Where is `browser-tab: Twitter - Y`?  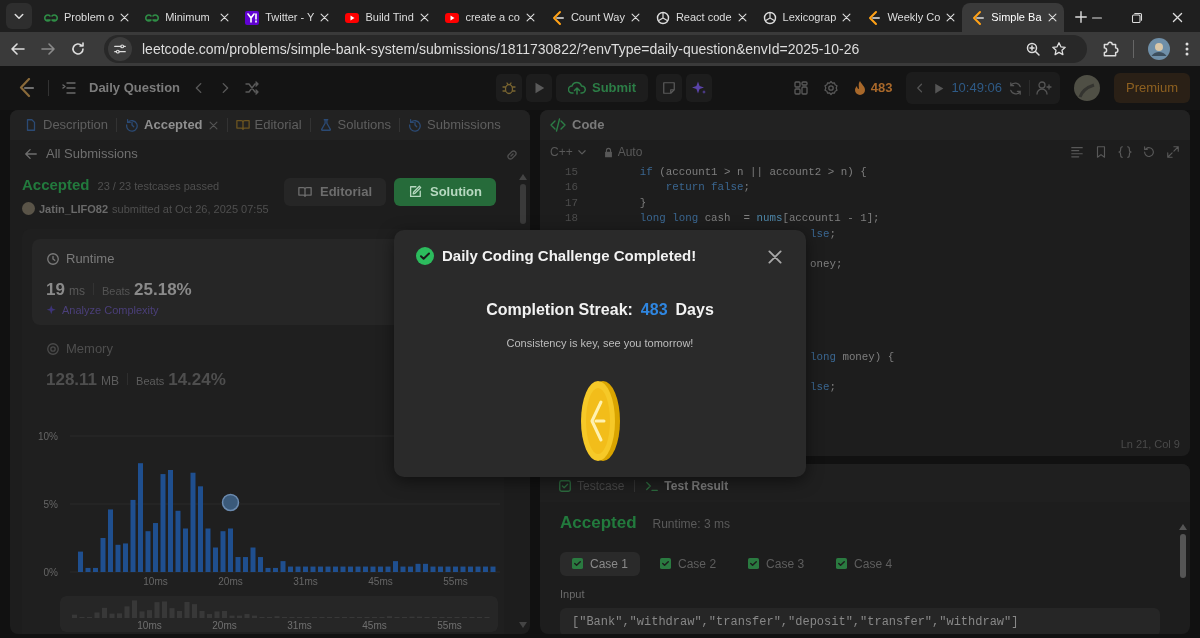
browser-tab: Twitter - Y is located at coordinates (286, 17).